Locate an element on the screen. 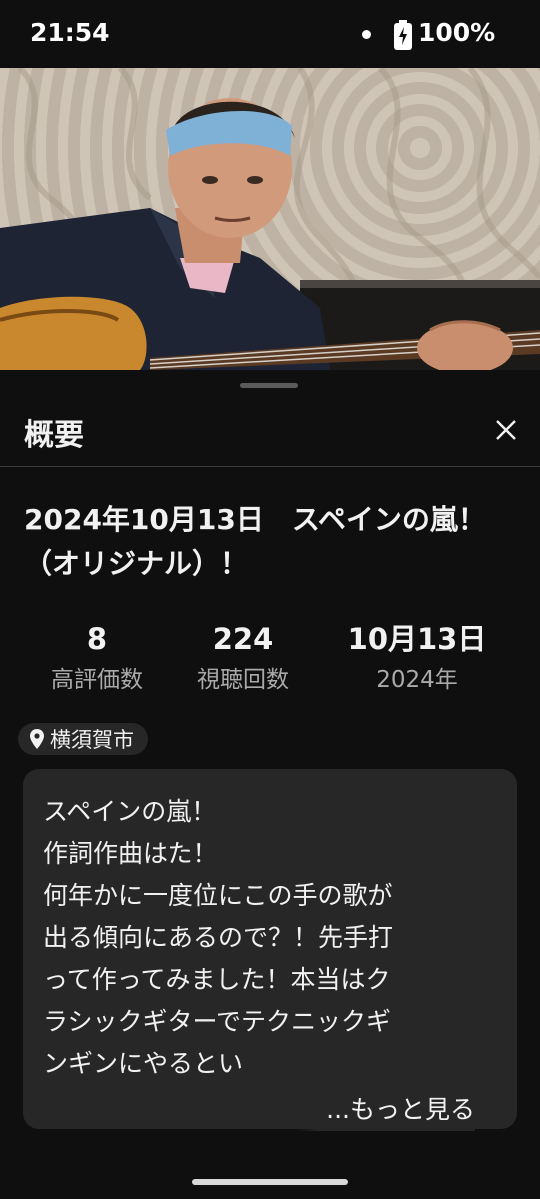 The image size is (540, 1199). location-pin-icon is located at coordinates (37, 739).